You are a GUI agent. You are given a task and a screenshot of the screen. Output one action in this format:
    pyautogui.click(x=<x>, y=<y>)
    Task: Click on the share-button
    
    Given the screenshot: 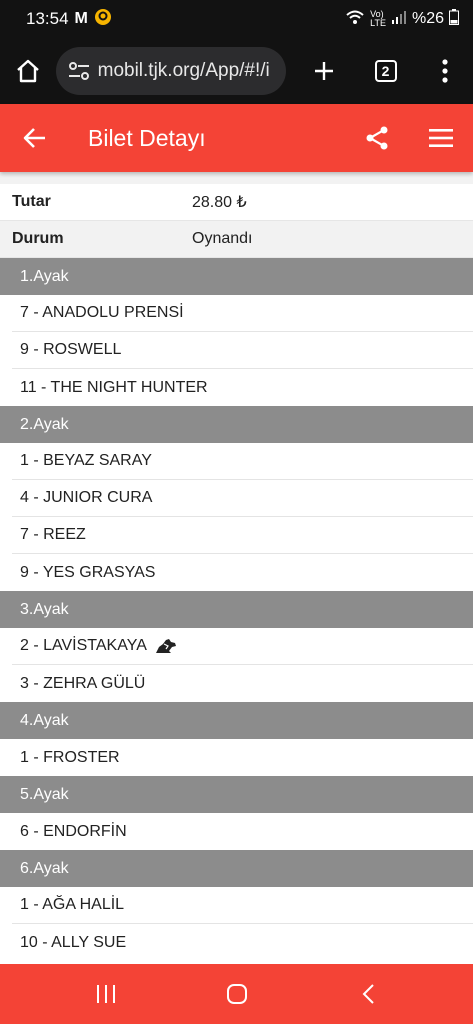 What is the action you would take?
    pyautogui.click(x=377, y=138)
    